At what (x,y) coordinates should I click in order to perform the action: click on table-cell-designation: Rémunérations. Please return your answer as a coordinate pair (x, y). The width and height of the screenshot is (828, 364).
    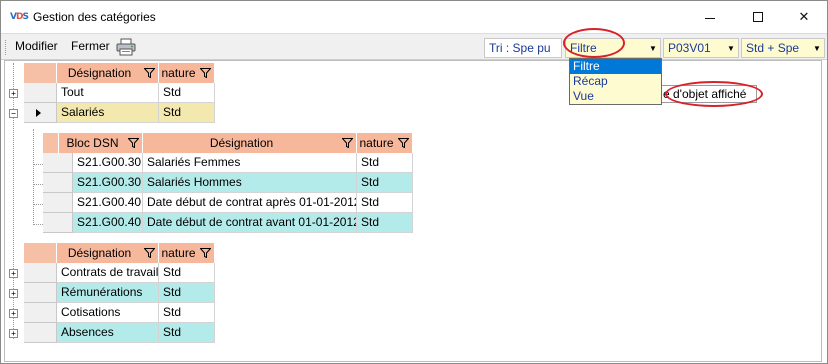
    Looking at the image, I should click on (108, 293).